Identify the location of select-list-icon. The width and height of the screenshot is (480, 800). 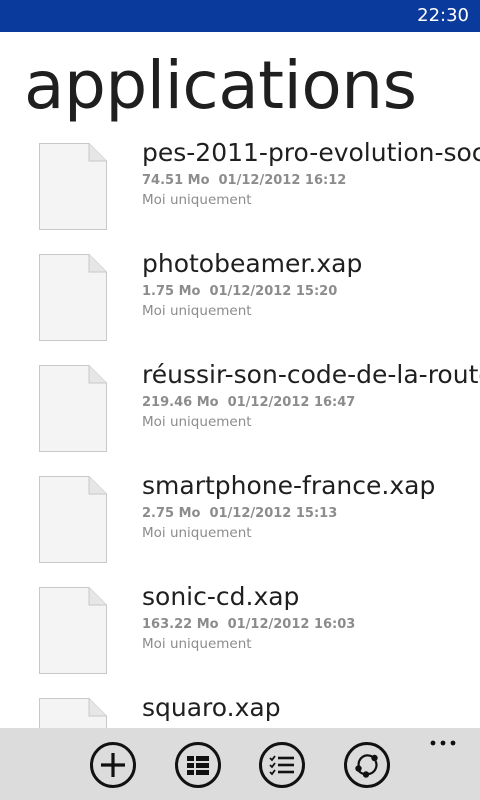
(282, 765).